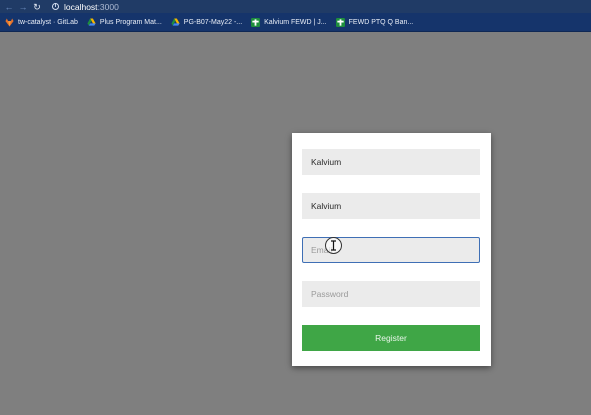 The image size is (591, 415). I want to click on bookmark-gitlab: tw-catalyst · GitLab, so click(41, 22).